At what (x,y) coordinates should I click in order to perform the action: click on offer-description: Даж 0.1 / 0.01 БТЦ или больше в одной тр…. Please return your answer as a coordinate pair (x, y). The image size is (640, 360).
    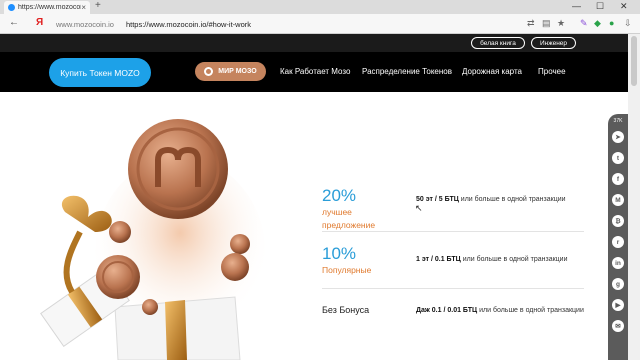
    Looking at the image, I should click on (501, 311).